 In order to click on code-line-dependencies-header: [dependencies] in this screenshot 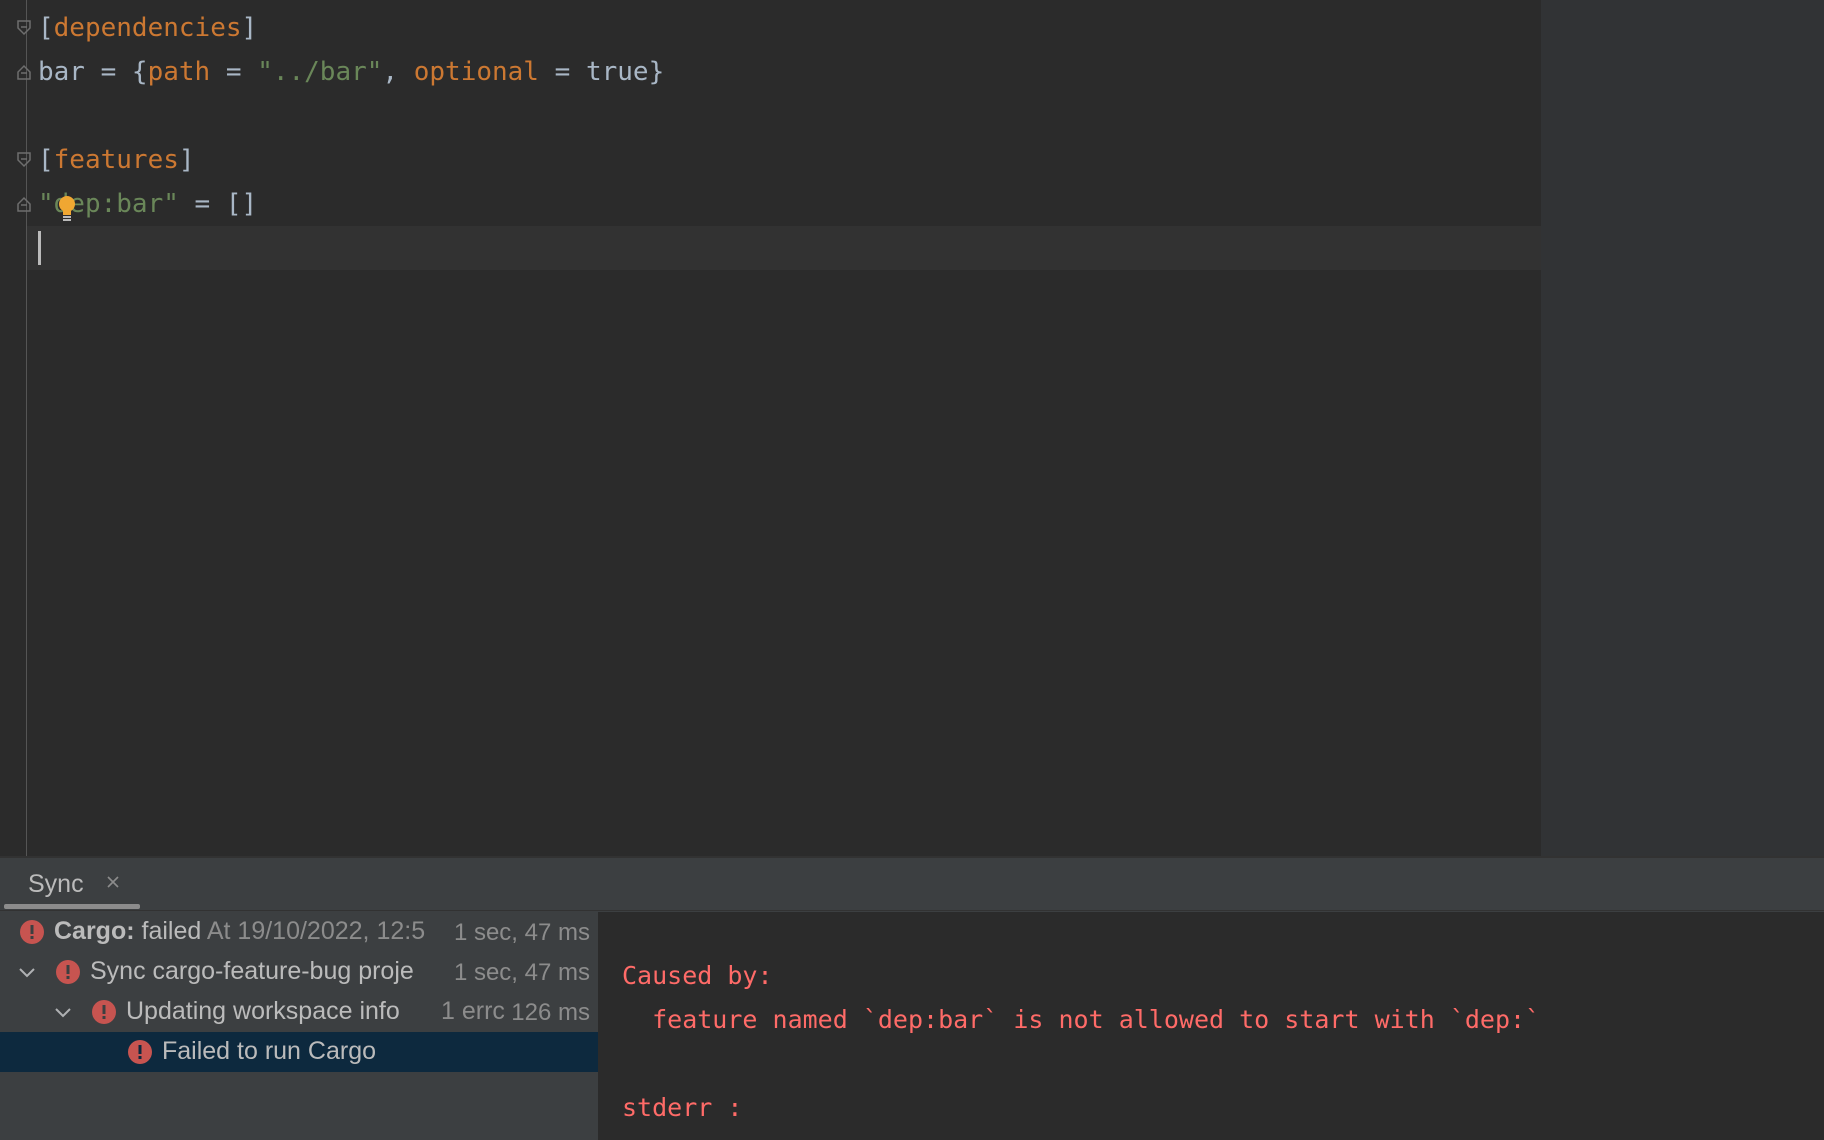, I will do `click(147, 28)`.